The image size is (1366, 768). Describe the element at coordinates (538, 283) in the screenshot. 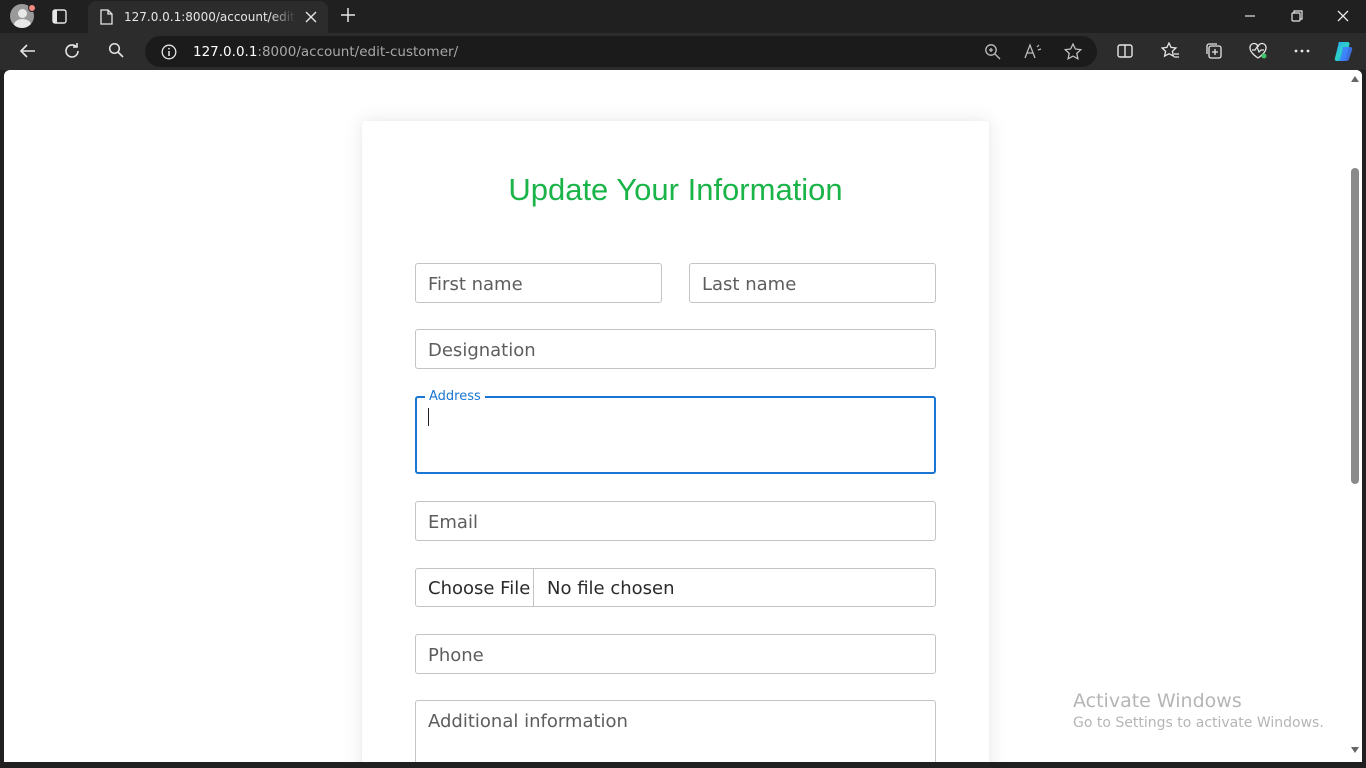

I see `first-name-field: First name` at that location.